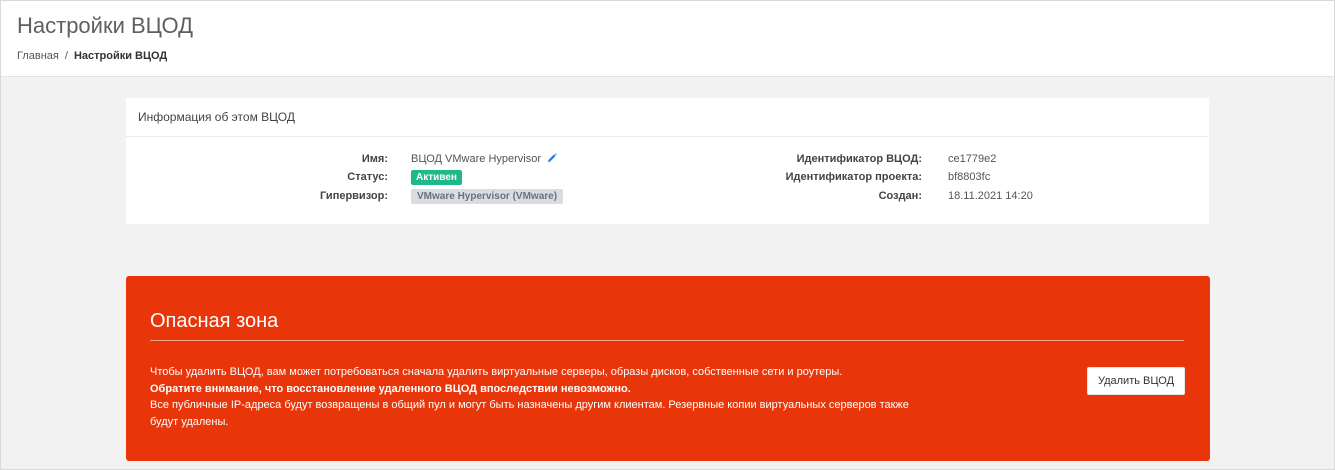 Image resolution: width=1335 pixels, height=470 pixels. What do you see at coordinates (667, 117) in the screenshot?
I see `info-card-title: Информация об этом ВЦОД` at bounding box center [667, 117].